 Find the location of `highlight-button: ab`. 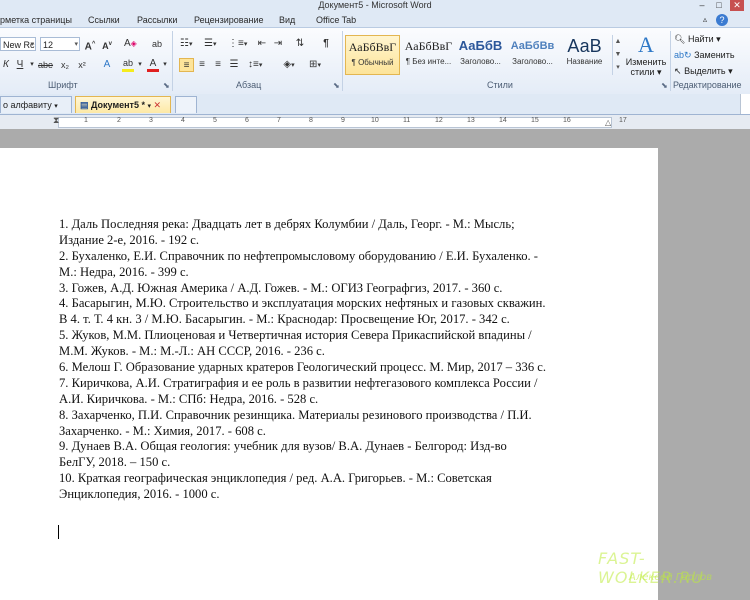

highlight-button: ab is located at coordinates (128, 65).